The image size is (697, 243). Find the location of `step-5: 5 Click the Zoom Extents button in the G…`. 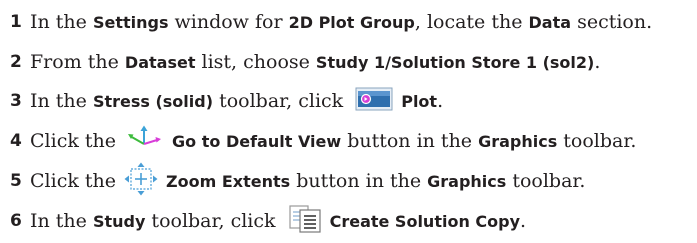

step-5: 5 Click the Zoom Extents button in the G… is located at coordinates (297, 181).